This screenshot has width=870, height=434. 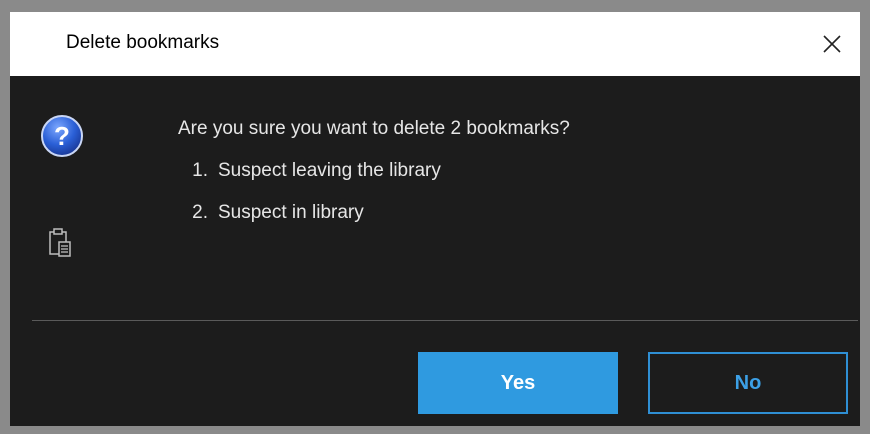 I want to click on list-item-number: 2., so click(x=200, y=212).